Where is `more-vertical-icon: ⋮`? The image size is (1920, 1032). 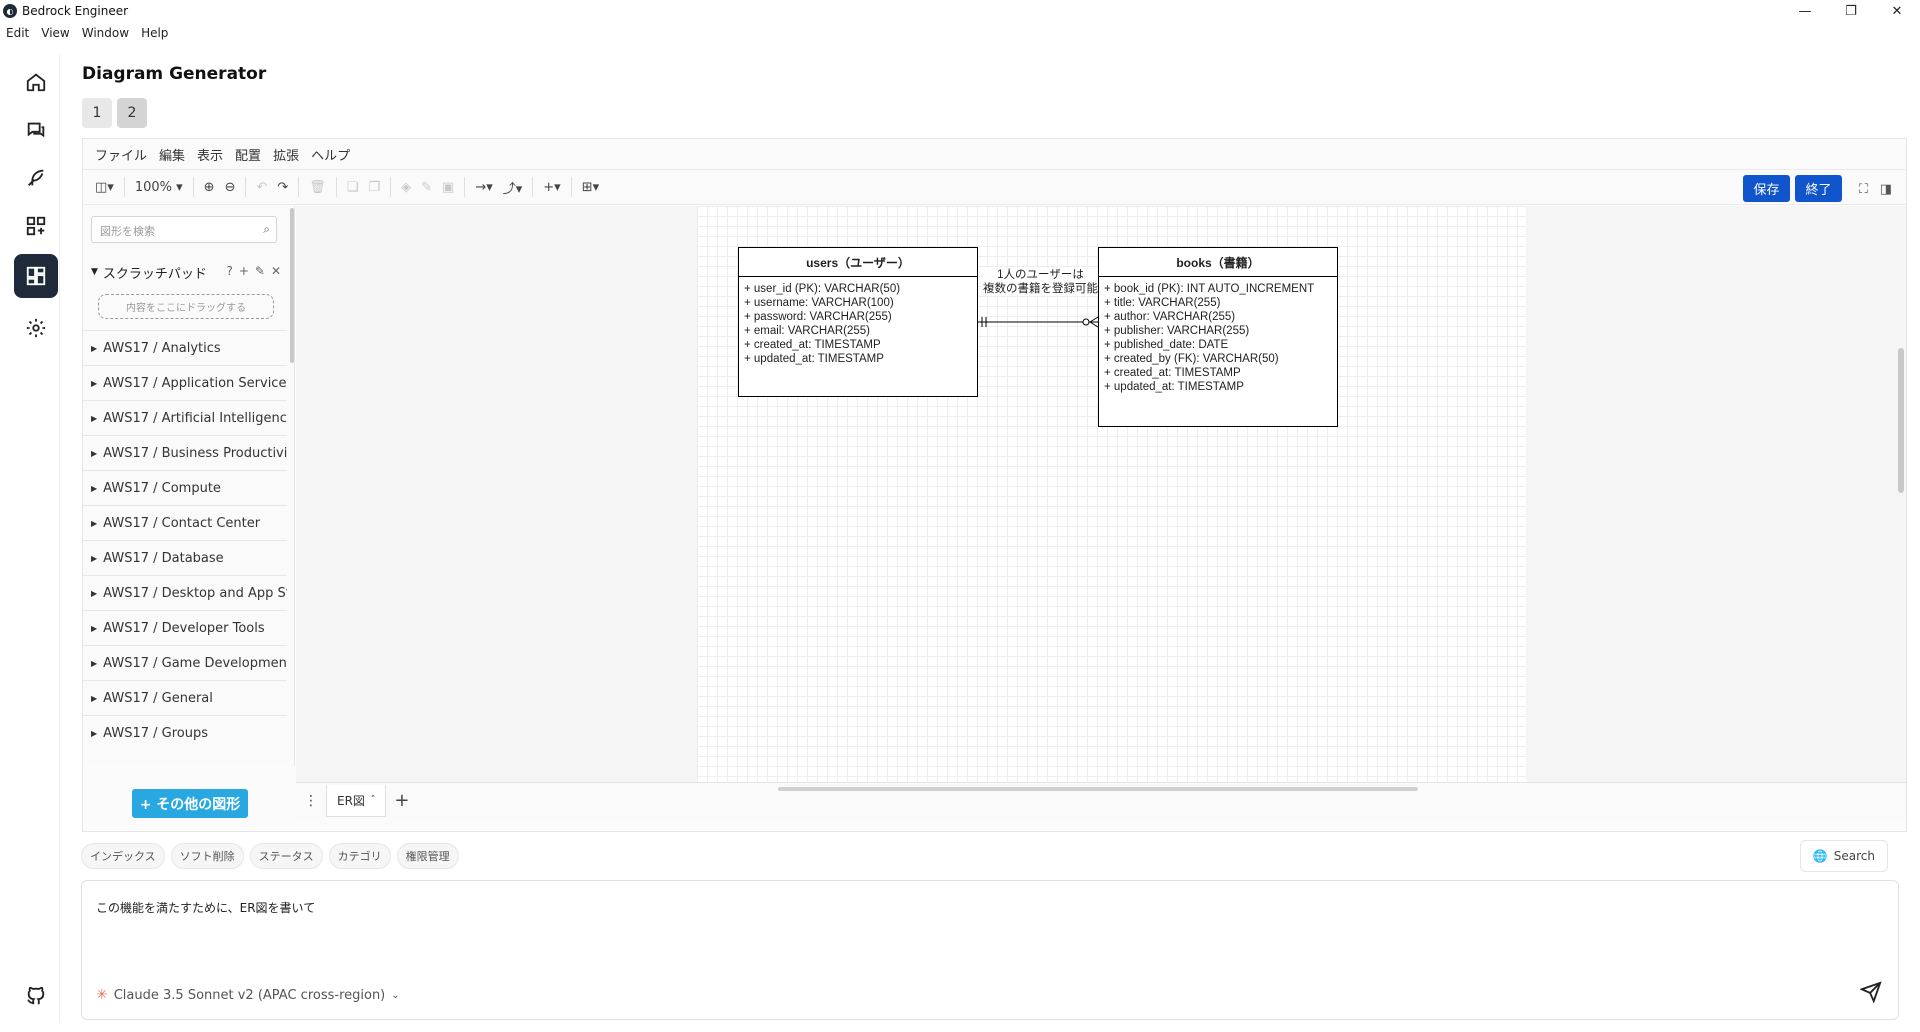
more-vertical-icon: ⋮ is located at coordinates (311, 801).